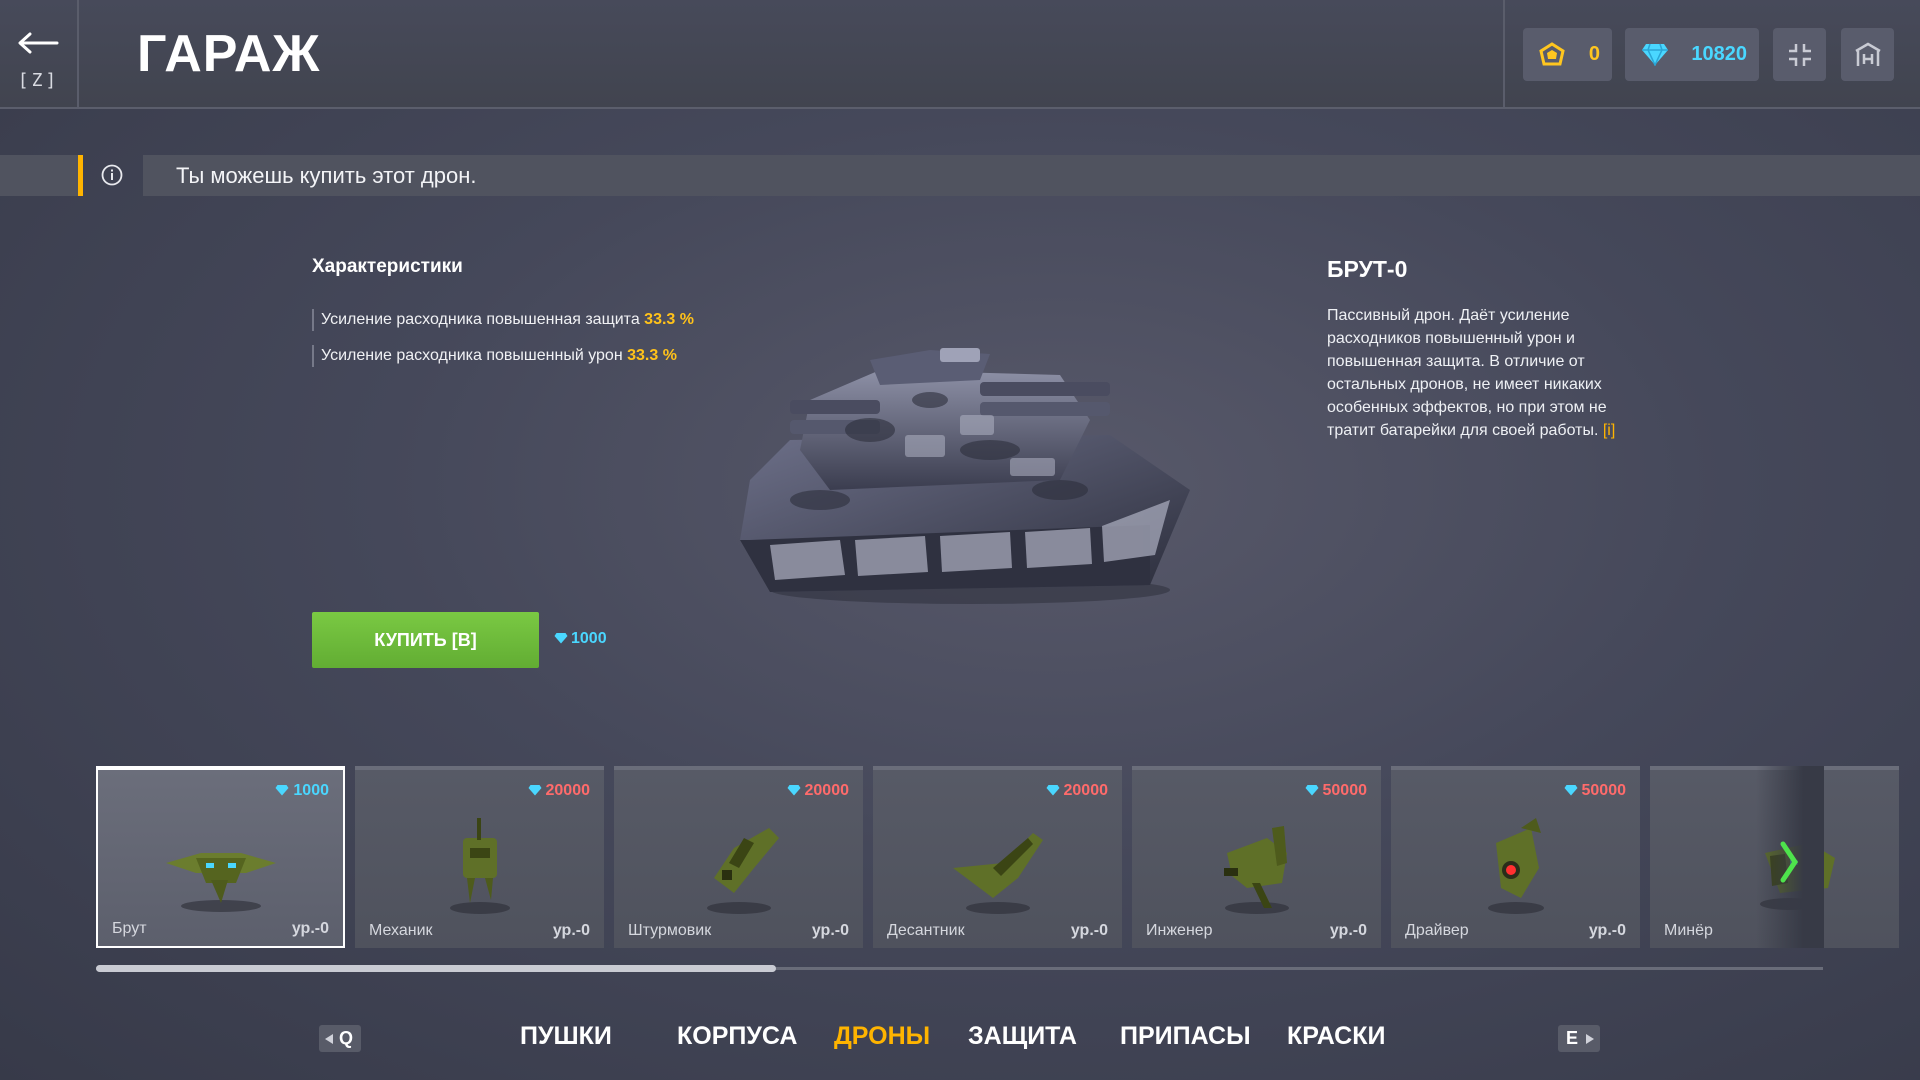 This screenshot has height=1080, width=1920. I want to click on stat-label: Усиление расходника повышенный урон, so click(472, 355).